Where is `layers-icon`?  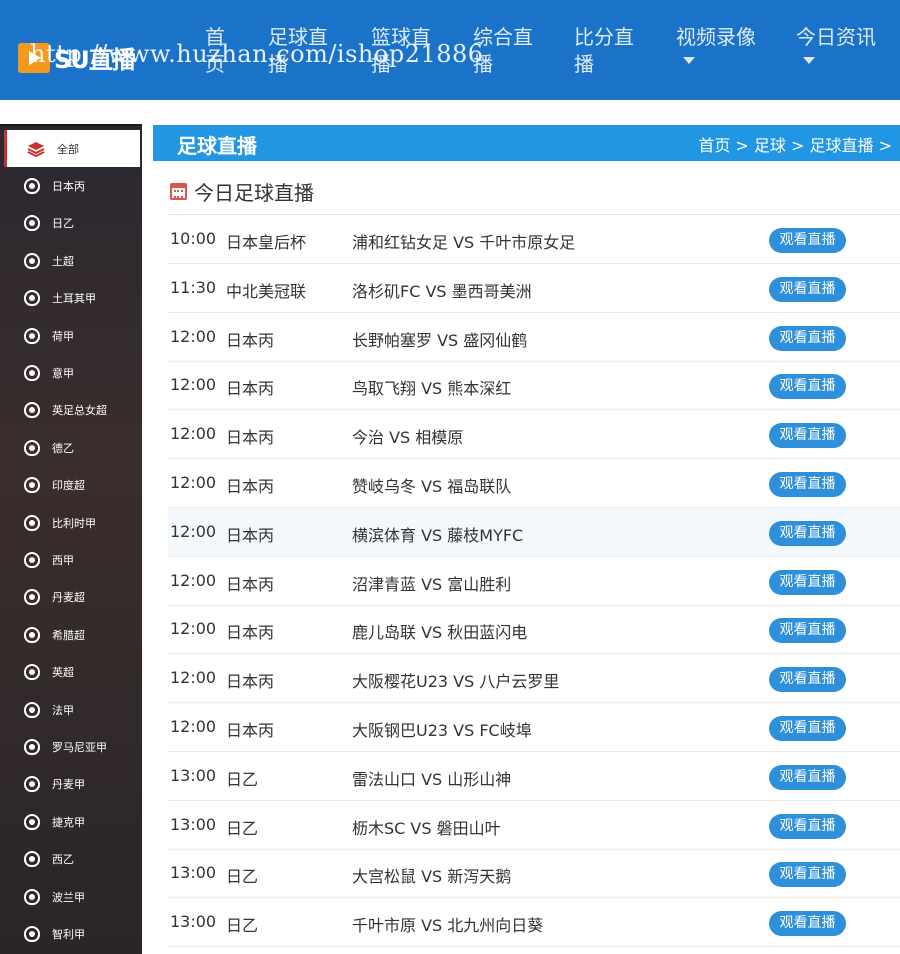
layers-icon is located at coordinates (36, 149).